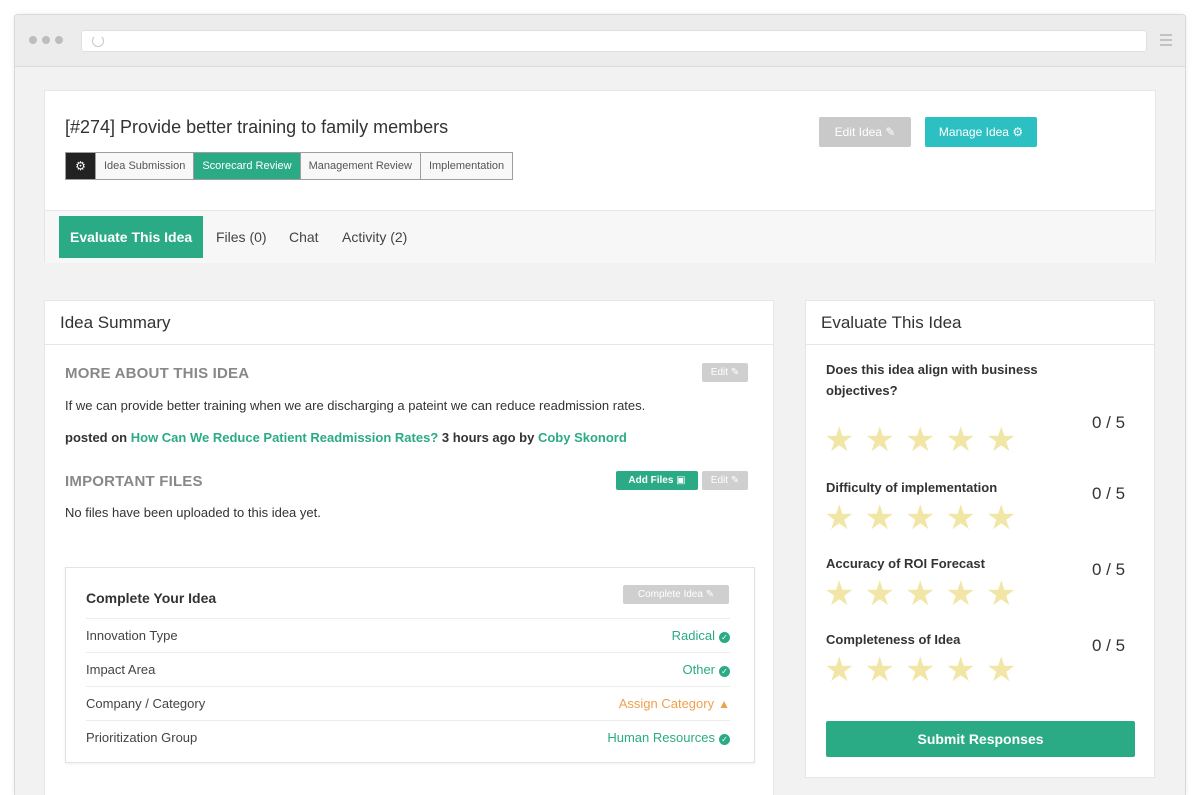 This screenshot has width=1200, height=795. I want to click on manage-idea-label: Manage Idea, so click(973, 132).